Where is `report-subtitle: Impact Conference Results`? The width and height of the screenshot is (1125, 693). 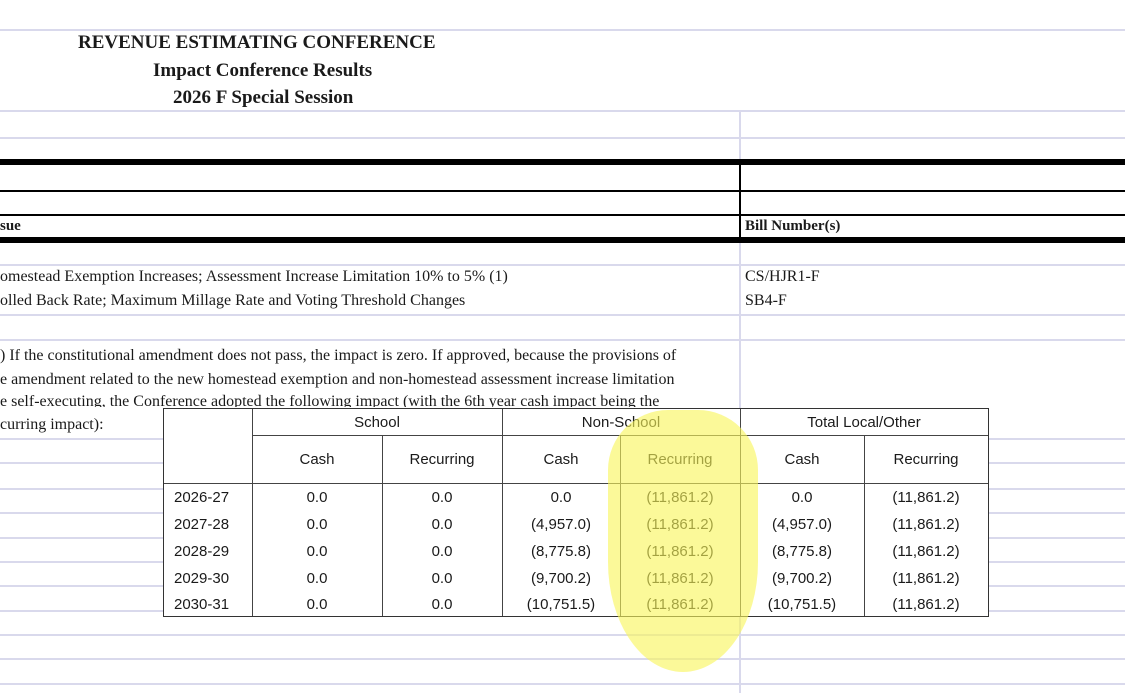 report-subtitle: Impact Conference Results is located at coordinates (263, 70).